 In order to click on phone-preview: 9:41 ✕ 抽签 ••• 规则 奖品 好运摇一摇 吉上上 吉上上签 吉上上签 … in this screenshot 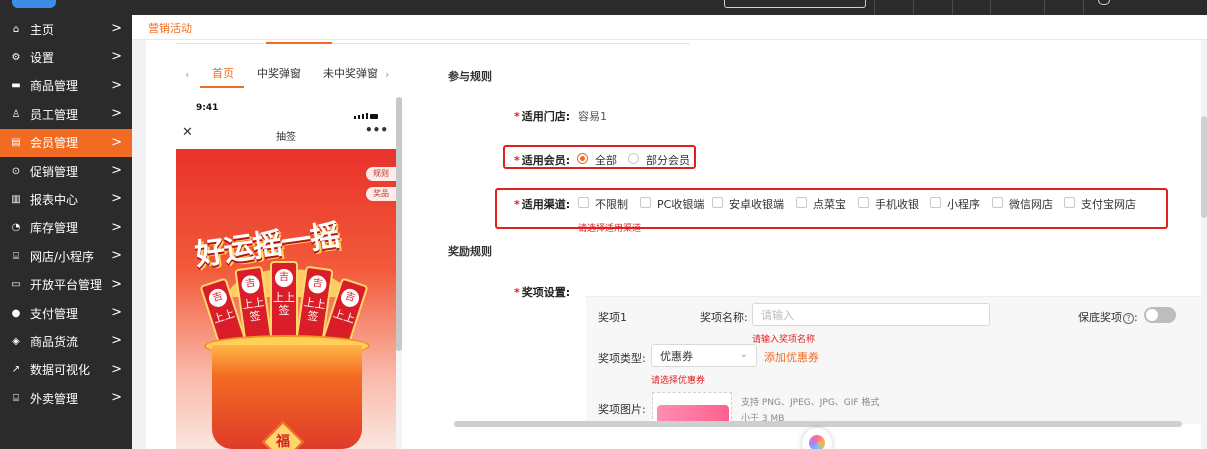, I will do `click(286, 273)`.